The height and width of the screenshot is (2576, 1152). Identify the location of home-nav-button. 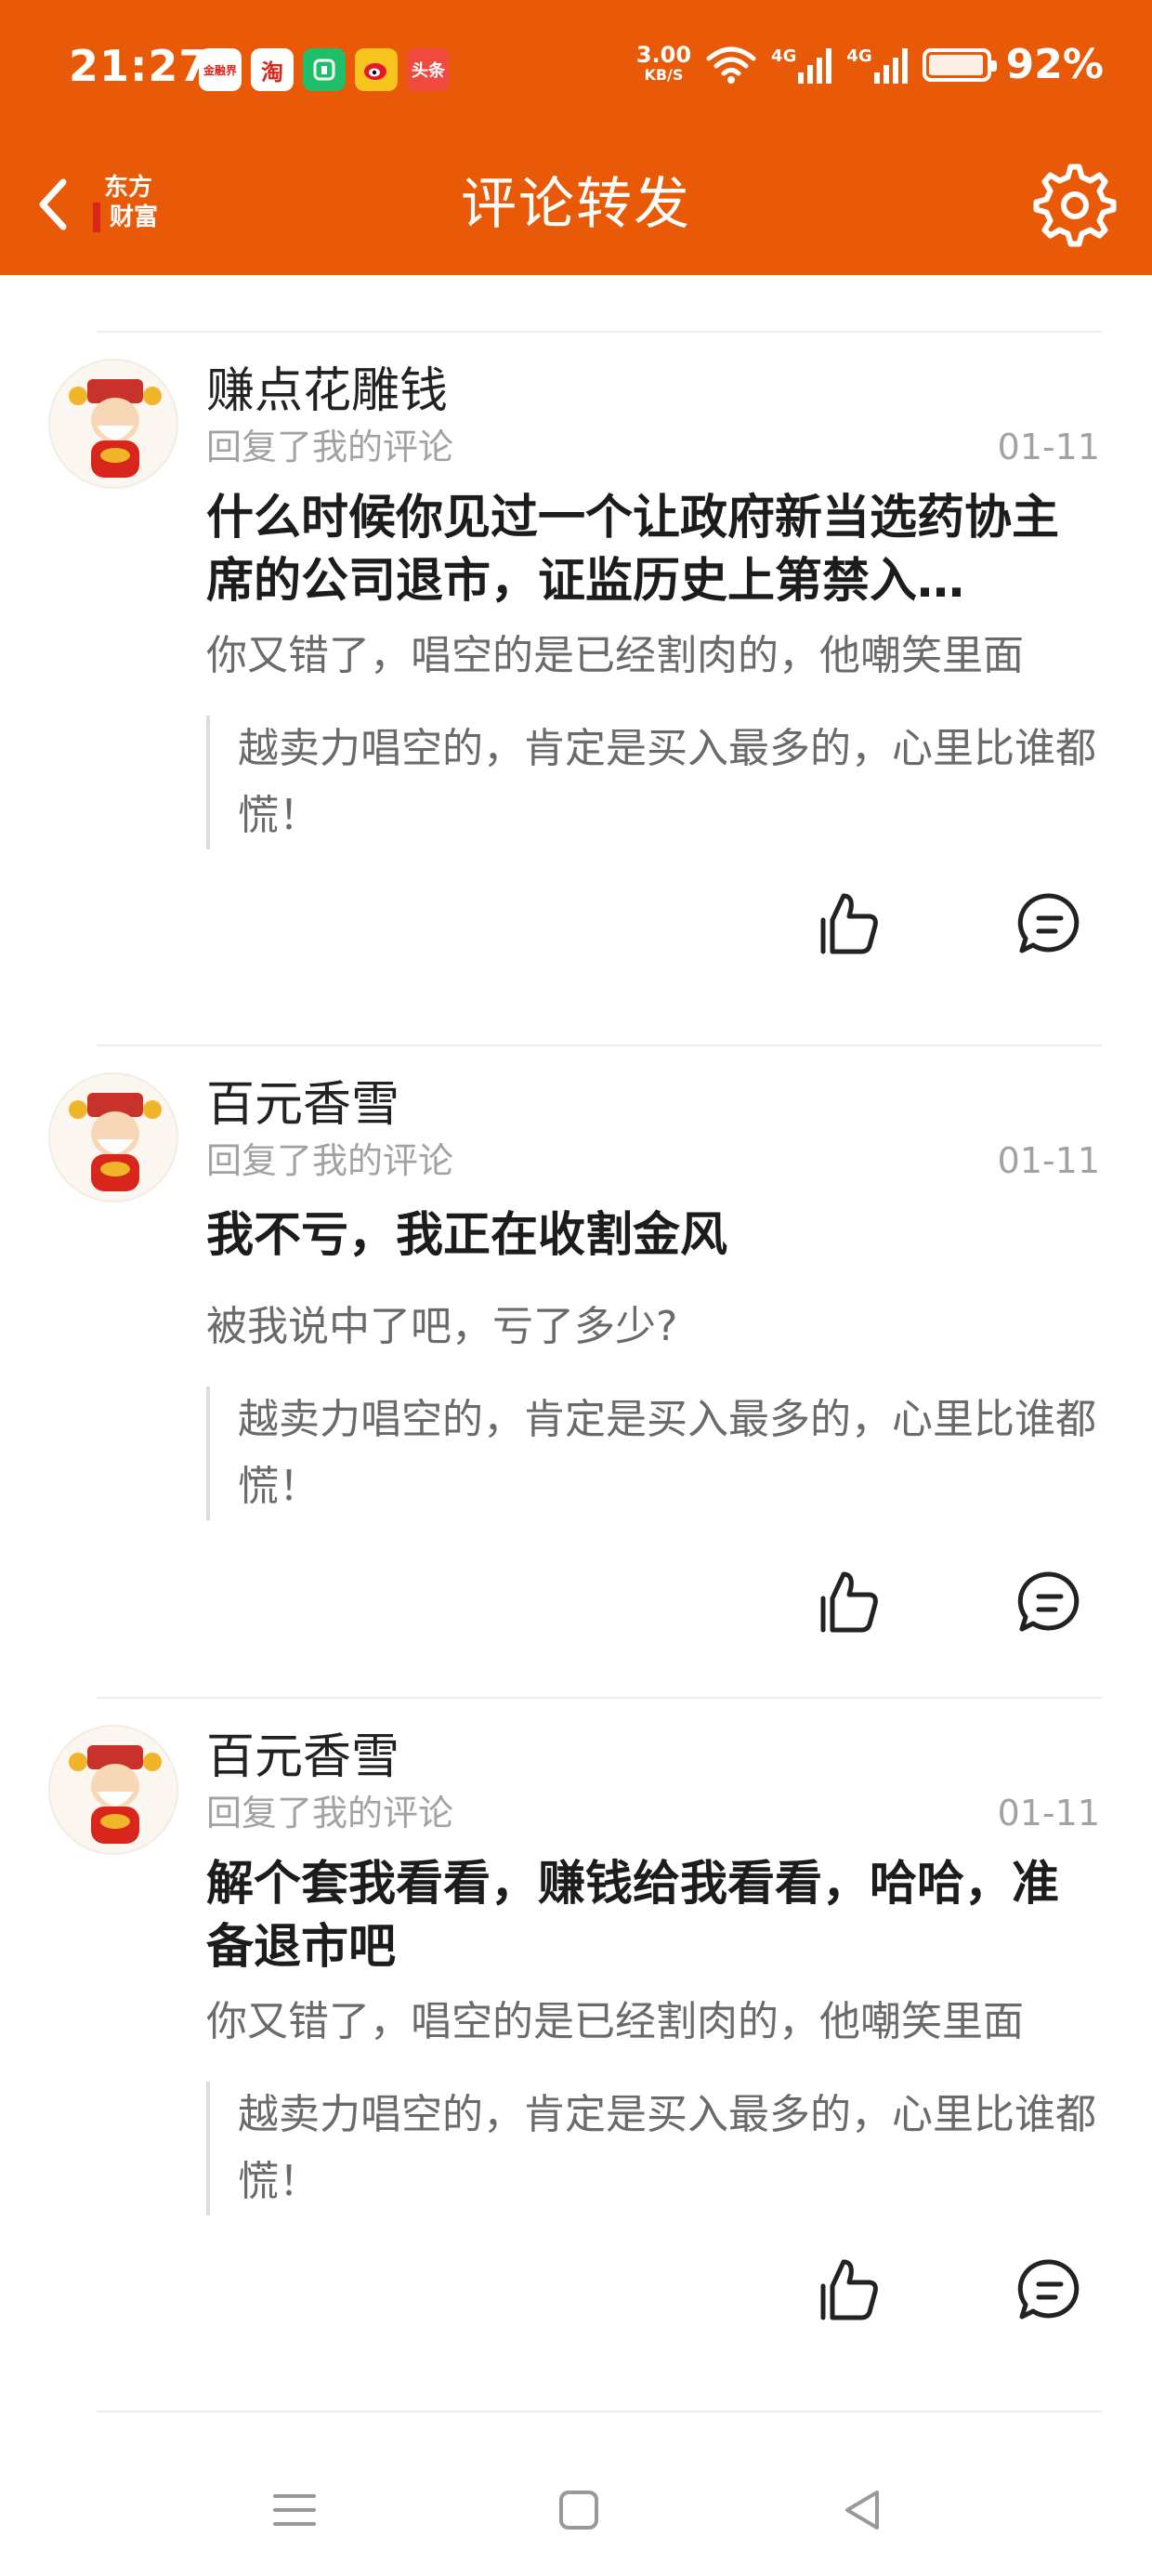
(578, 2510).